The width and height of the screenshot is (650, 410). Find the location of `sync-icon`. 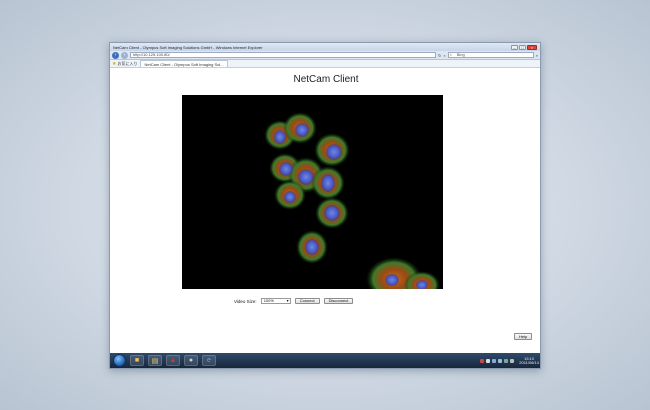

sync-icon is located at coordinates (512, 360).